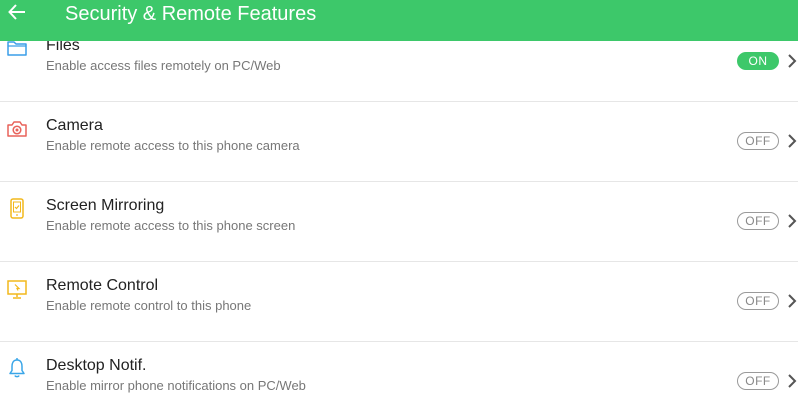 The width and height of the screenshot is (798, 409). Describe the element at coordinates (758, 221) in the screenshot. I see `screen-mirroring-toggle: OFF` at that location.